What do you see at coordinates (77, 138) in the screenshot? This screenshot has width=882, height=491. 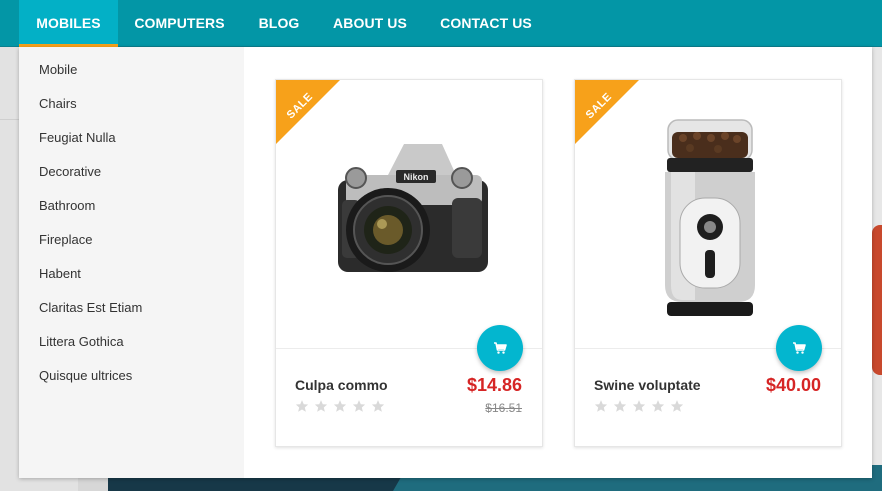 I see `category-link-feugiat-nulla: Feugiat Nulla` at bounding box center [77, 138].